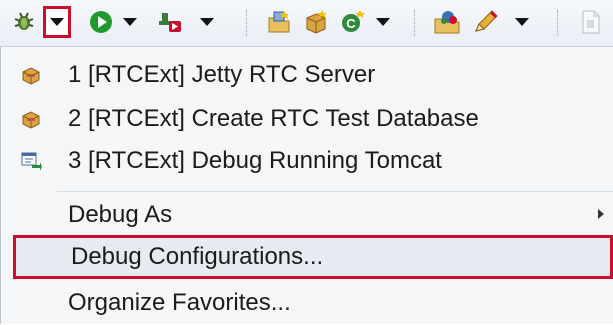 The width and height of the screenshot is (613, 325). I want to click on menu-item-label: 3 [RTCExt] Debug Running Tomcat, so click(255, 160).